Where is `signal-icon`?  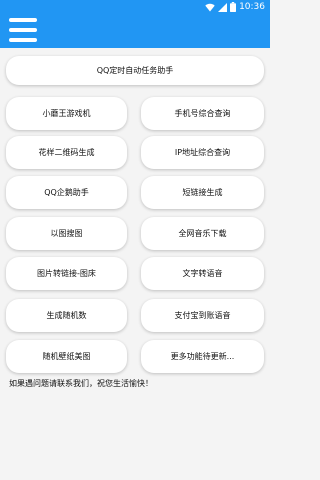
signal-icon is located at coordinates (223, 7).